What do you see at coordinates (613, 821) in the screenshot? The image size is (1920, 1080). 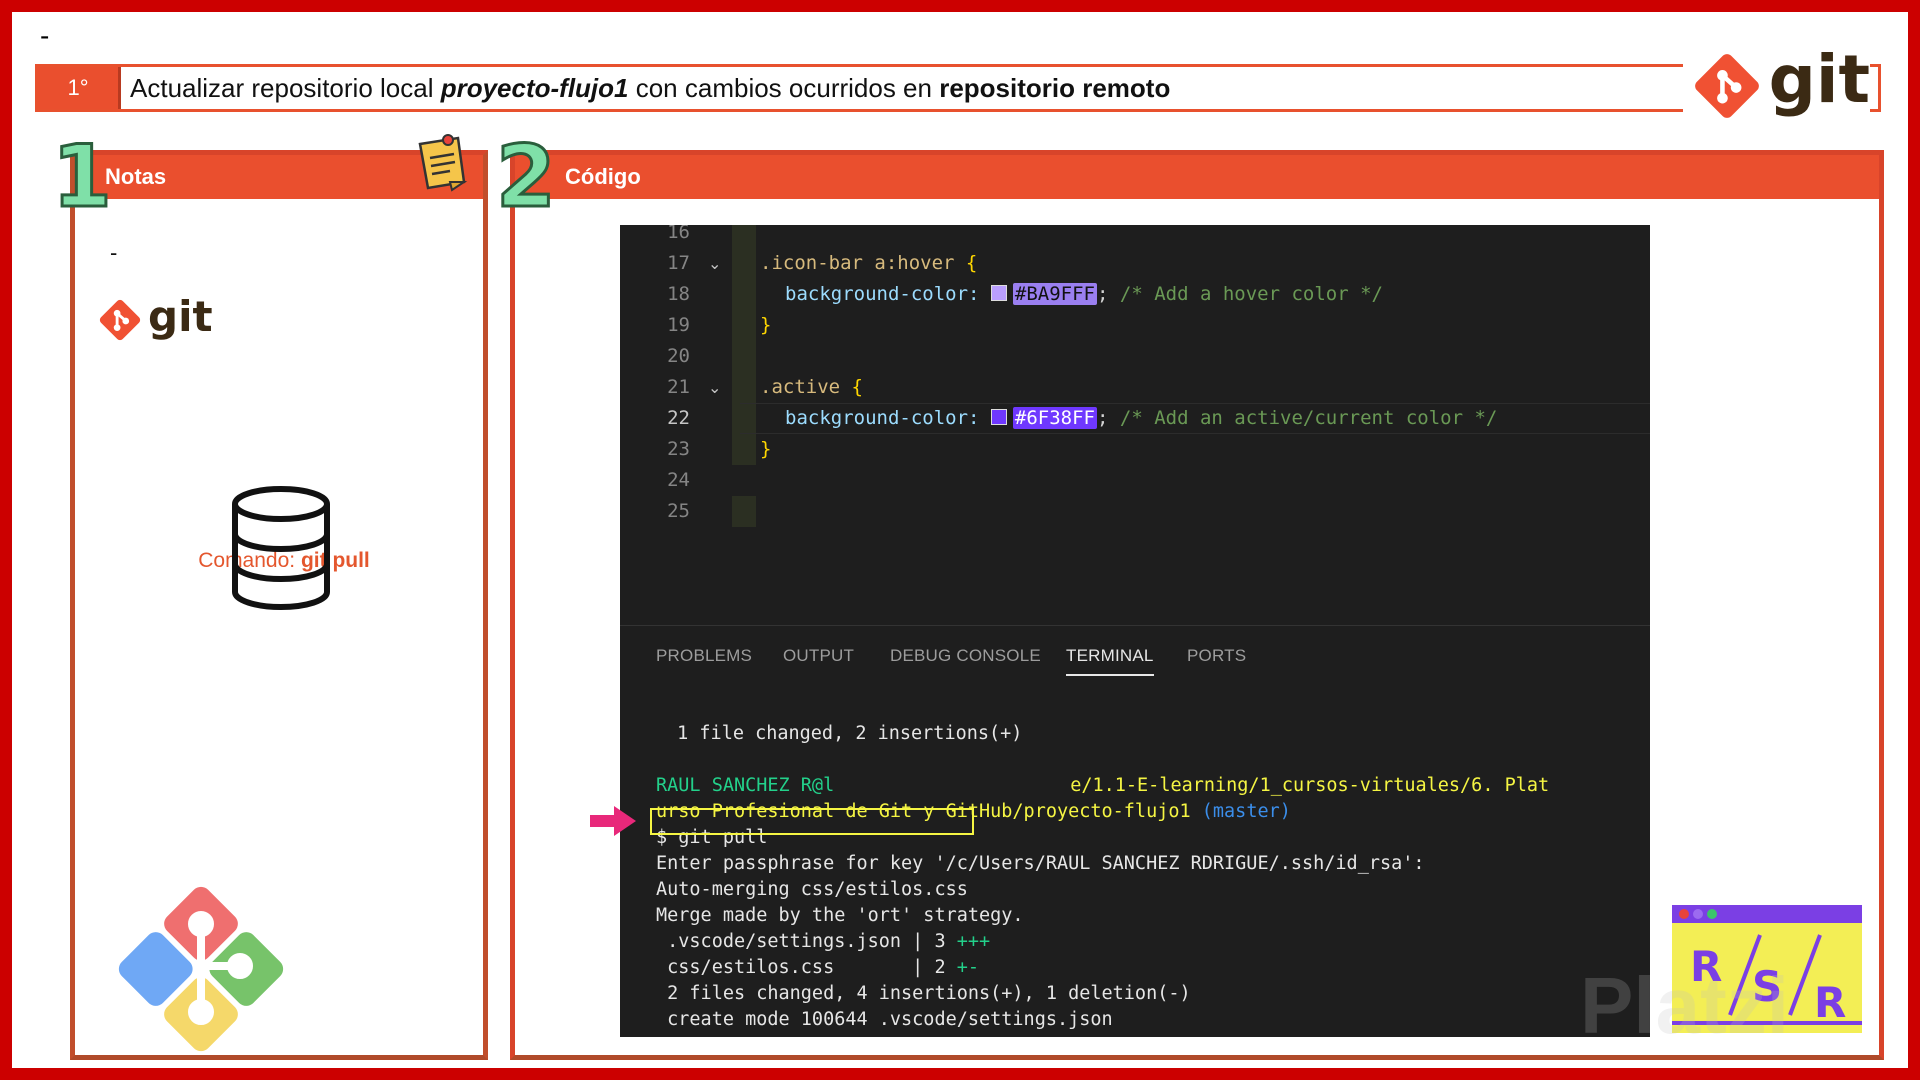 I see `pointer-arrow-icon` at bounding box center [613, 821].